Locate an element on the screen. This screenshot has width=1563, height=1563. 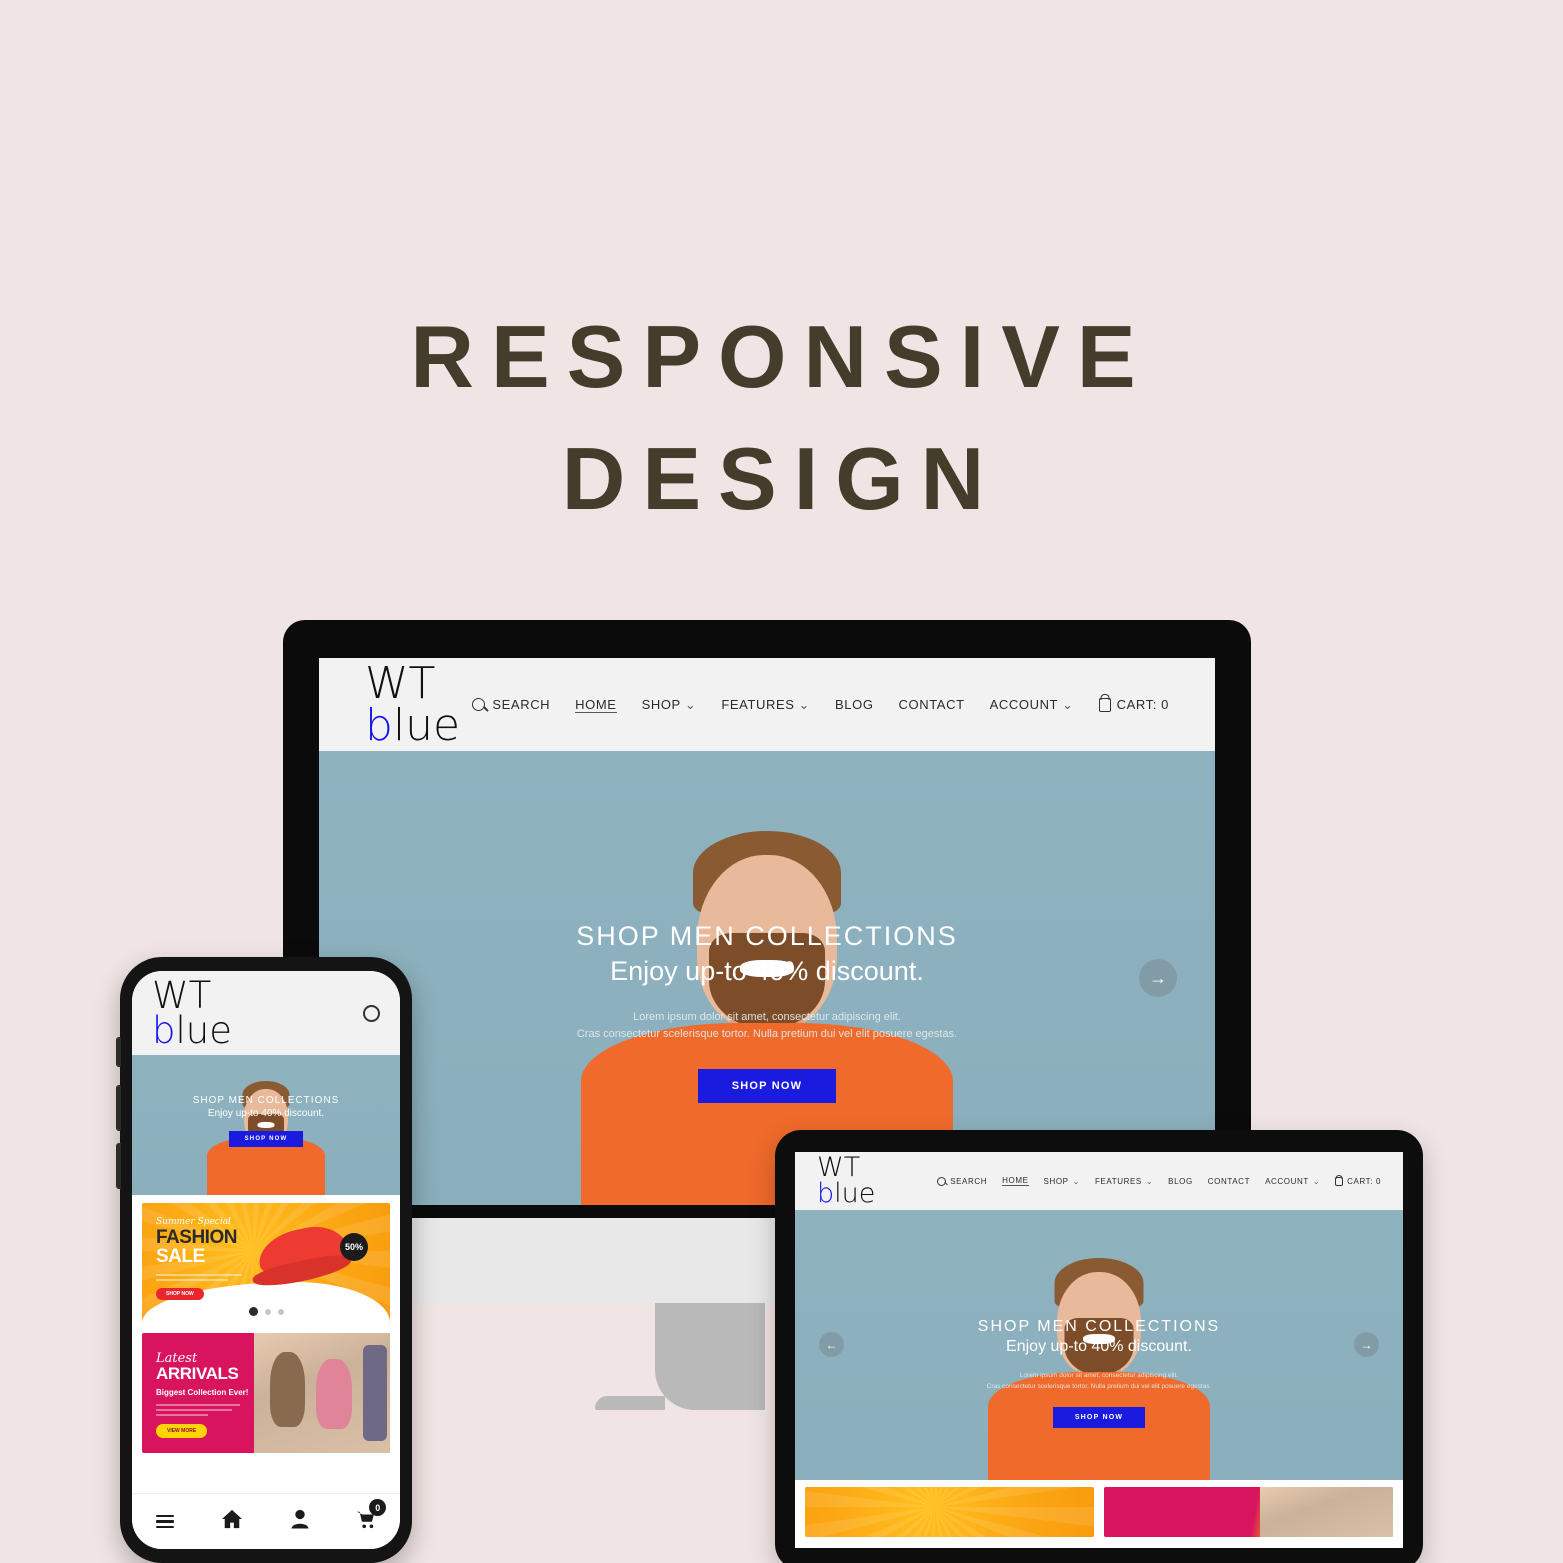
nav-home-label: HOME is located at coordinates (1015, 1180).